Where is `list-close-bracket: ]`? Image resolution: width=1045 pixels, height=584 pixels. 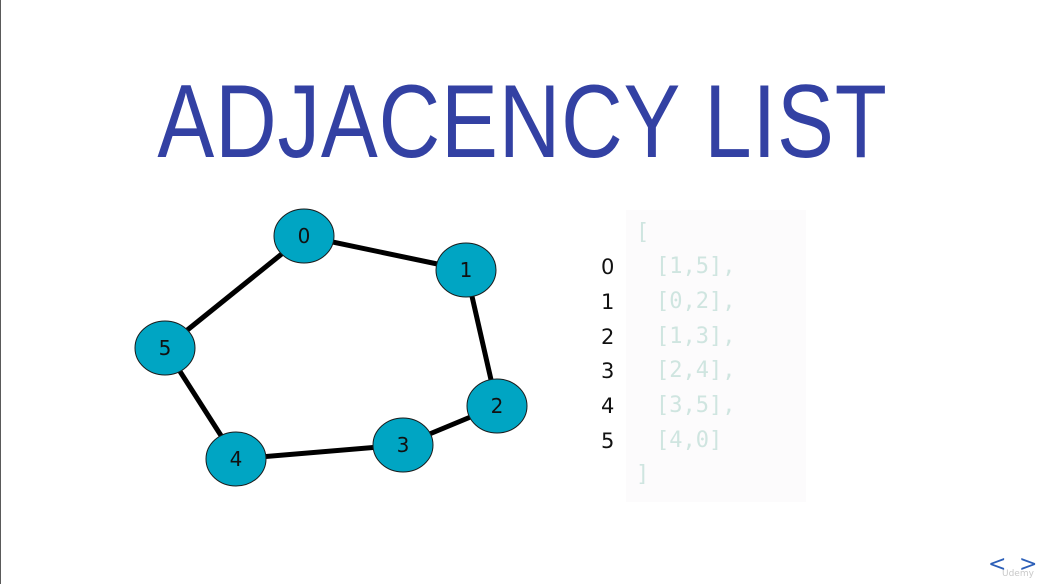
list-close-bracket: ] is located at coordinates (643, 474).